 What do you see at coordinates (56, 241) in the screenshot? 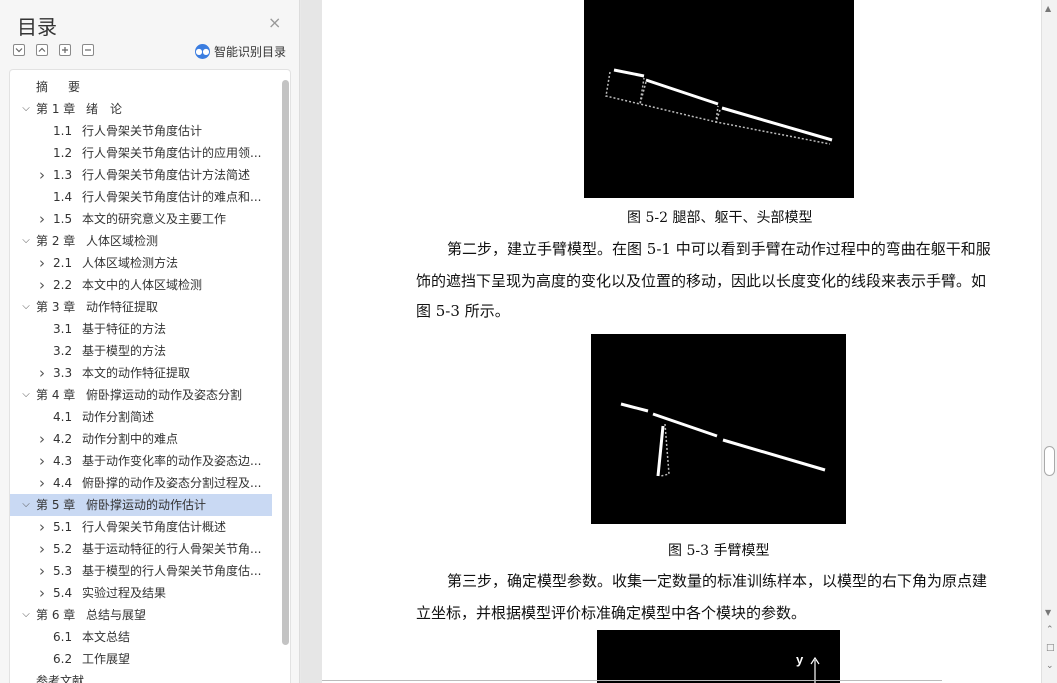
I see `toc-item-number: 第 2 章` at bounding box center [56, 241].